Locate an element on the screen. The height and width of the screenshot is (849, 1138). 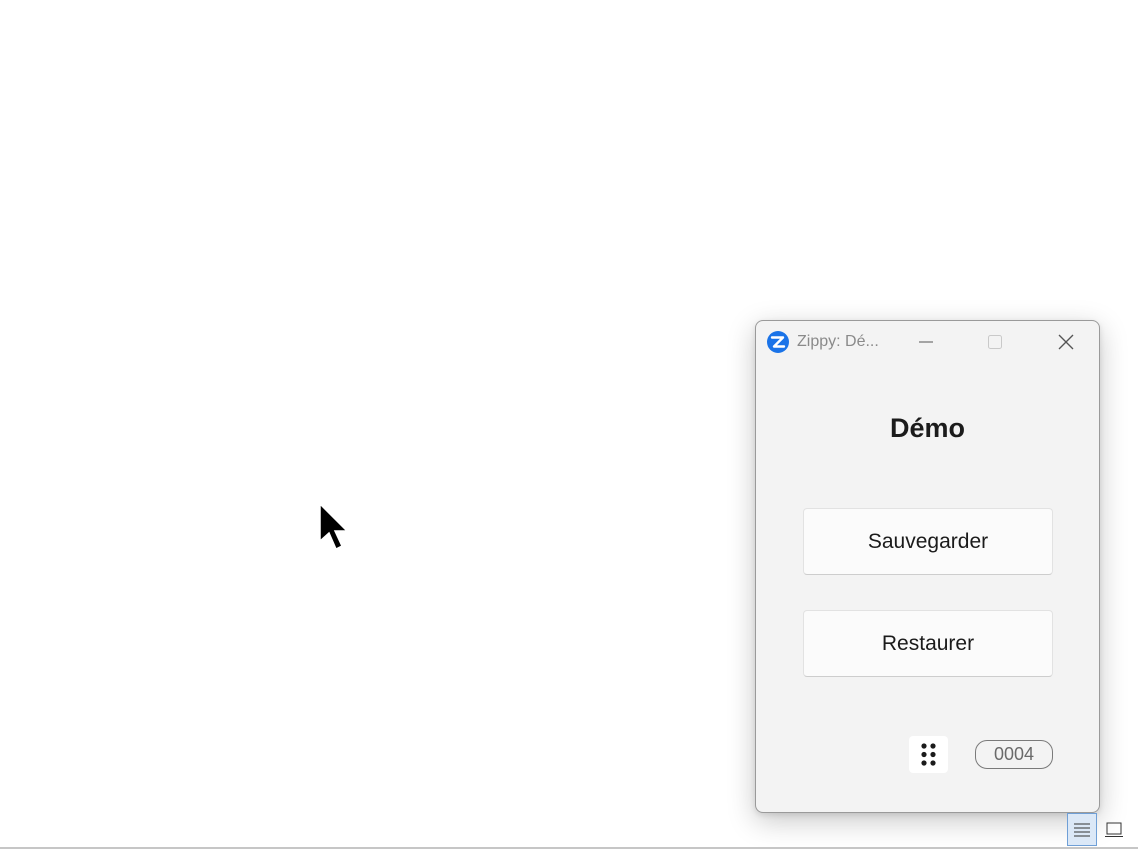
minimize-button is located at coordinates (926, 342).